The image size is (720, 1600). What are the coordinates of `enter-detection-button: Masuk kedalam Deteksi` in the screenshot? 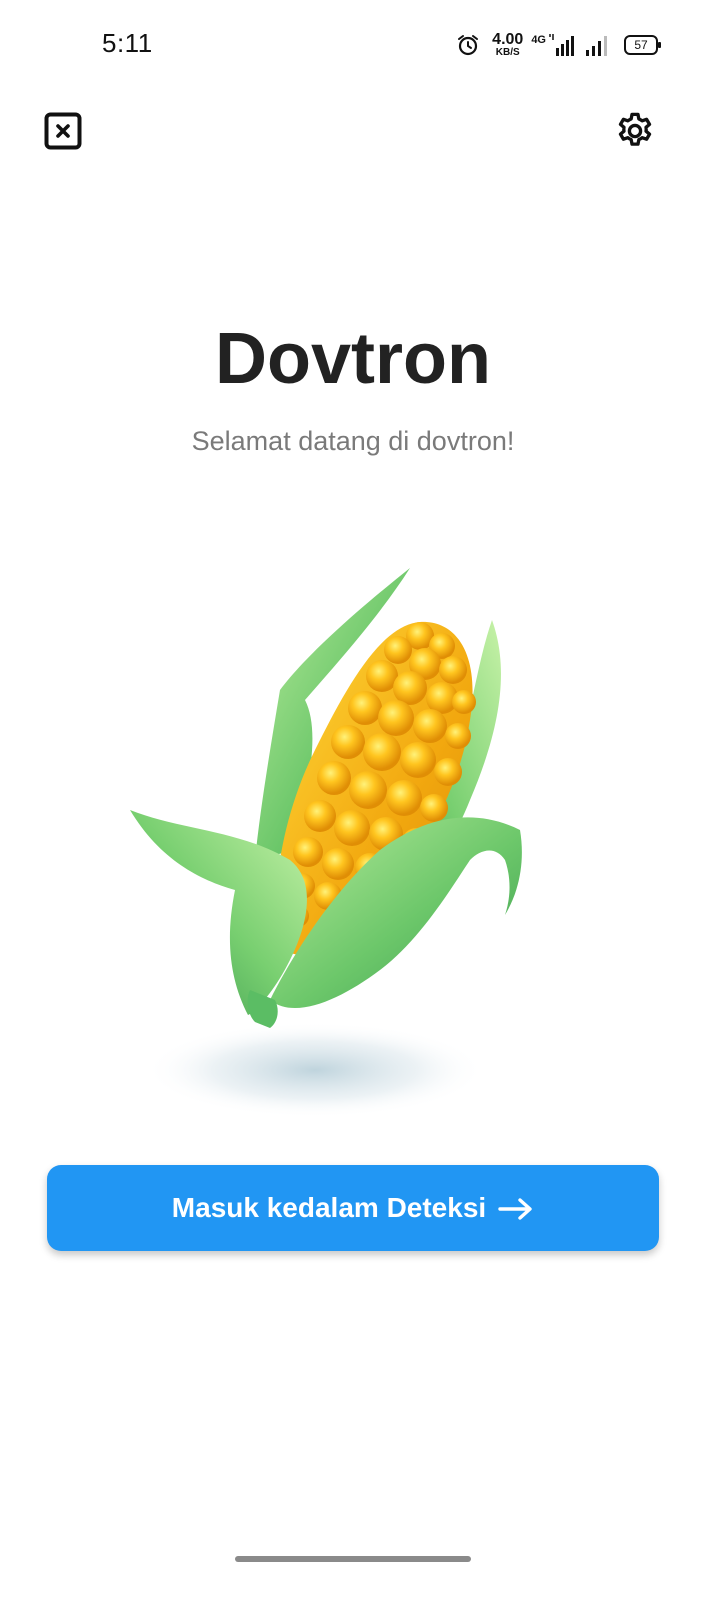 It's located at (353, 1208).